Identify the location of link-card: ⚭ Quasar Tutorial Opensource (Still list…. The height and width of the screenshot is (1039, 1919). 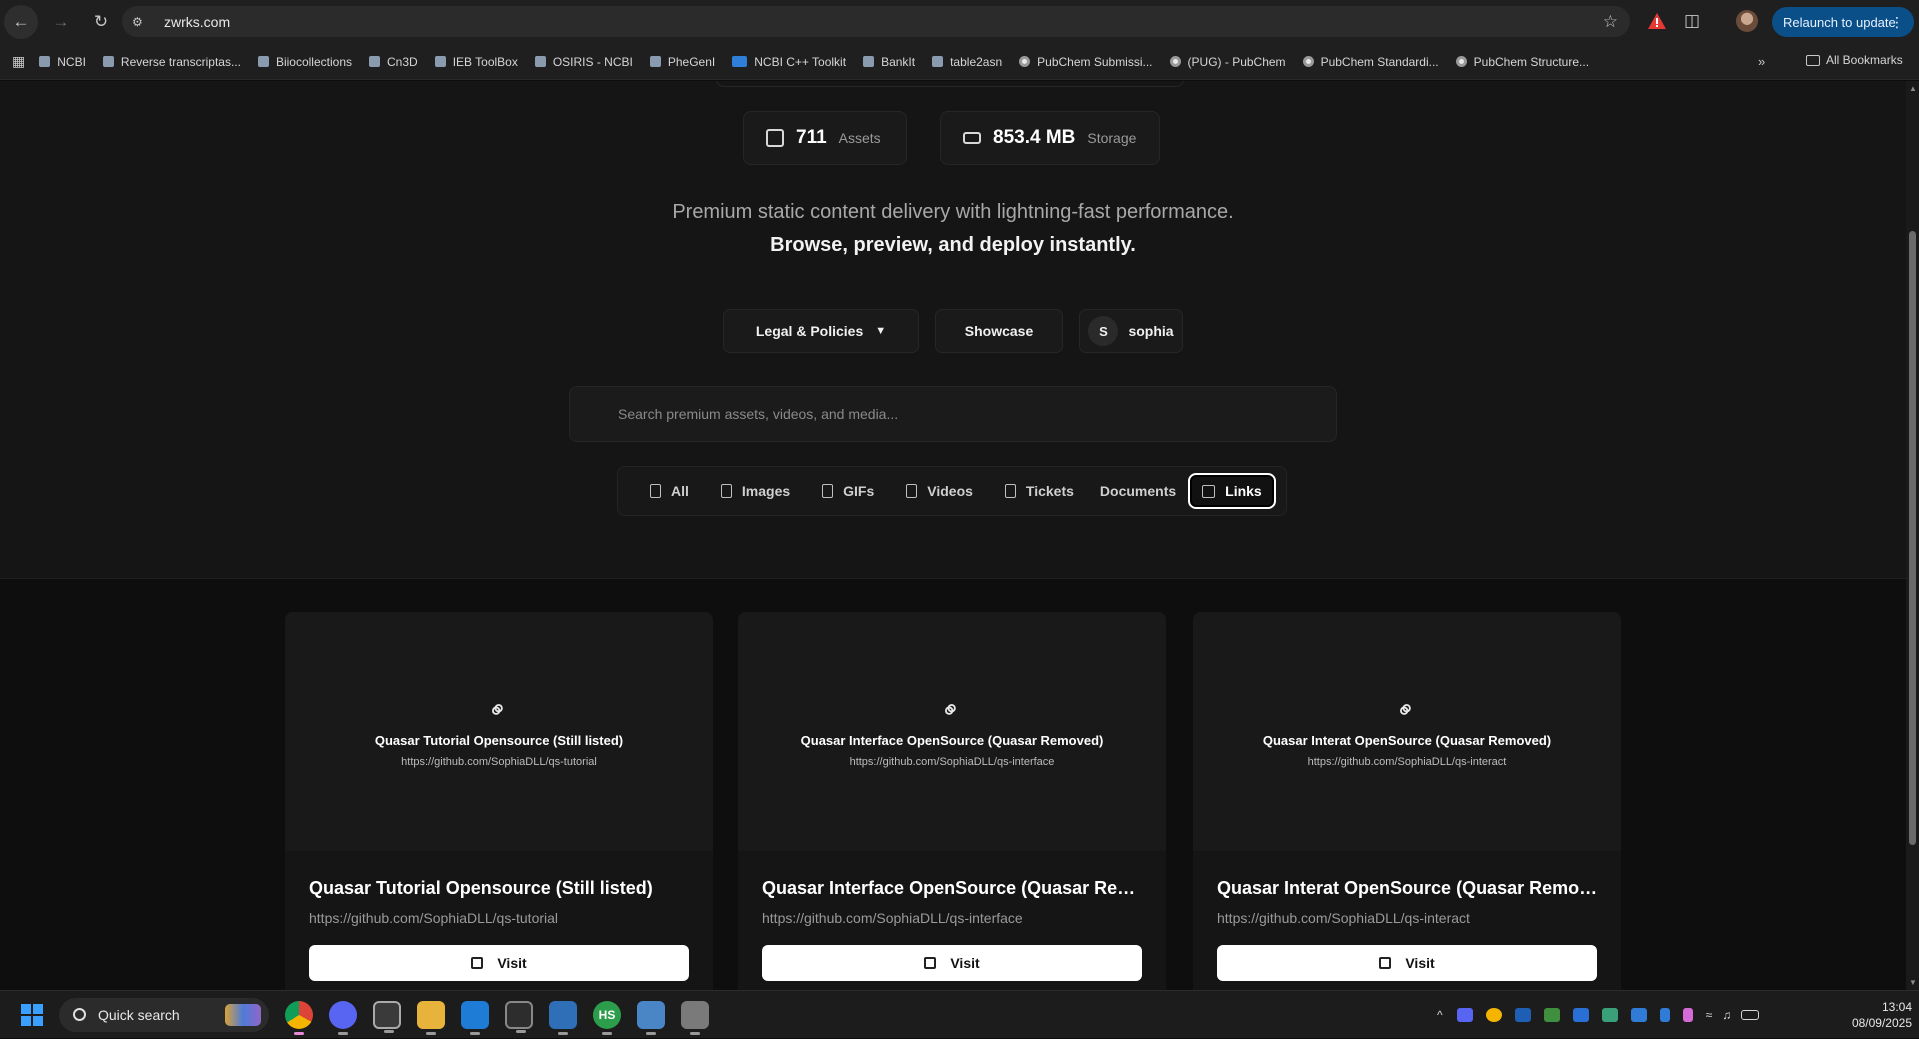
(499, 801).